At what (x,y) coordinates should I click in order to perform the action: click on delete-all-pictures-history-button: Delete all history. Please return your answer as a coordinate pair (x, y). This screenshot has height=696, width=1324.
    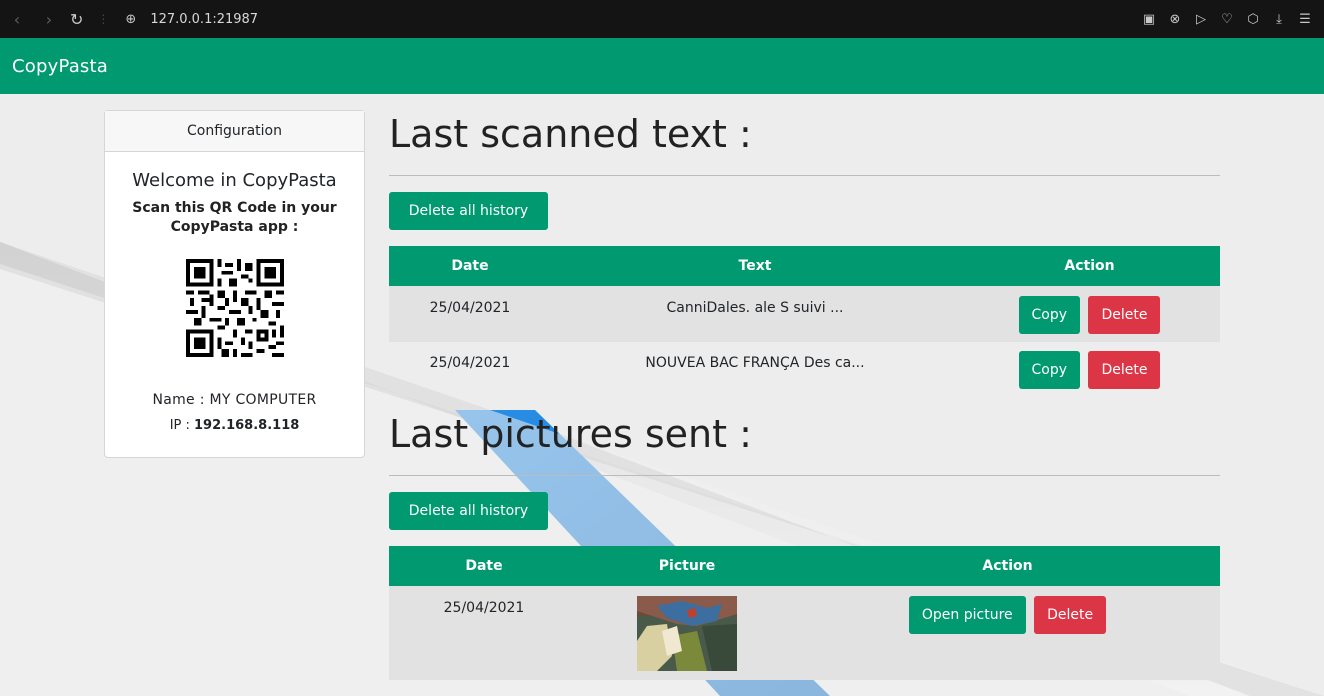
    Looking at the image, I should click on (468, 511).